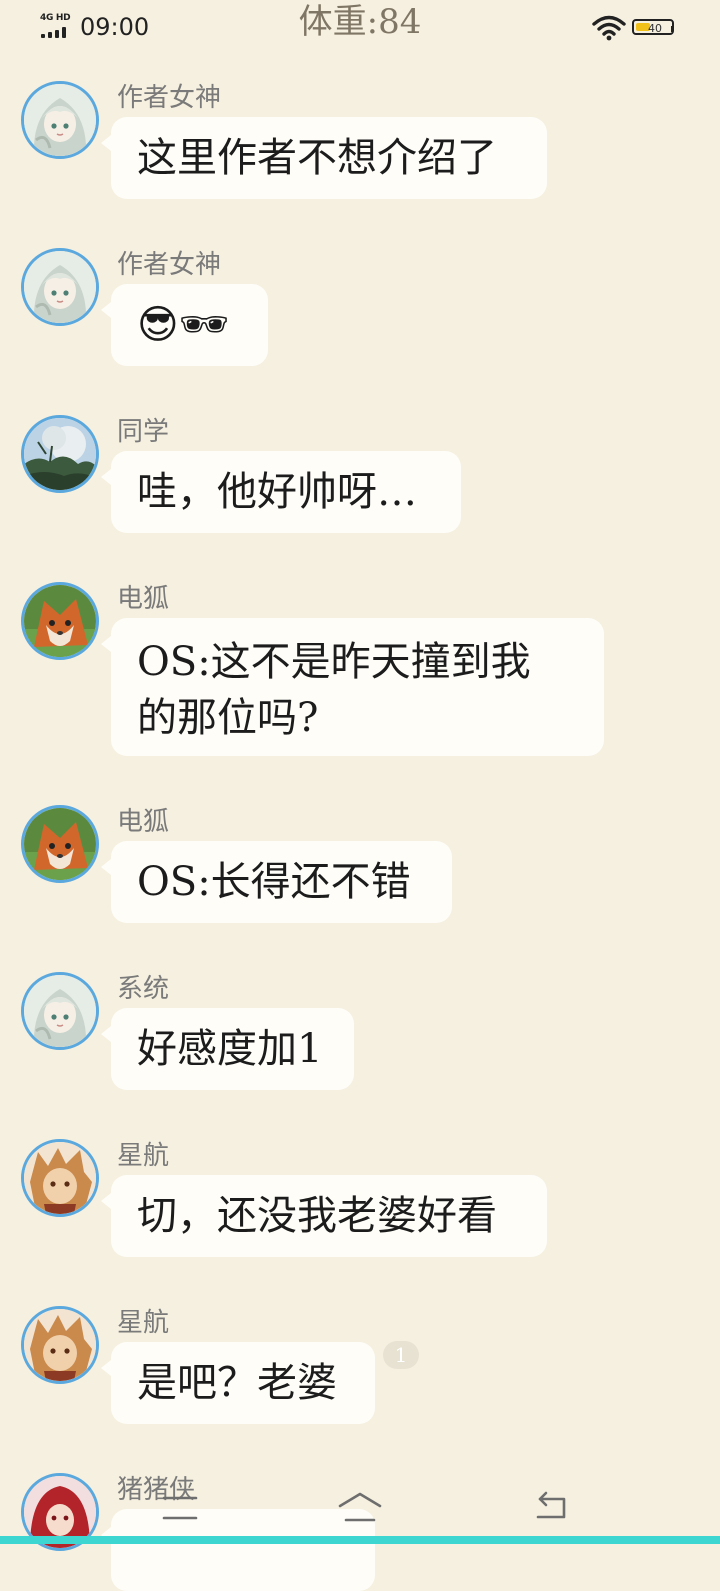 This screenshot has width=720, height=1591. Describe the element at coordinates (401, 1355) in the screenshot. I see `unread-count-badge: 1` at that location.